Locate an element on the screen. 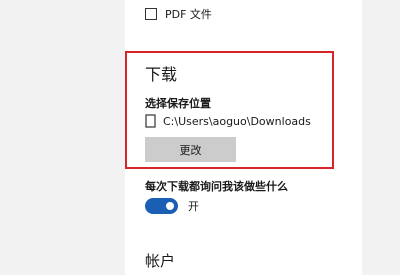 The height and width of the screenshot is (275, 400). ask-each-download-label: 每次下载都询问我该做些什么 is located at coordinates (216, 186).